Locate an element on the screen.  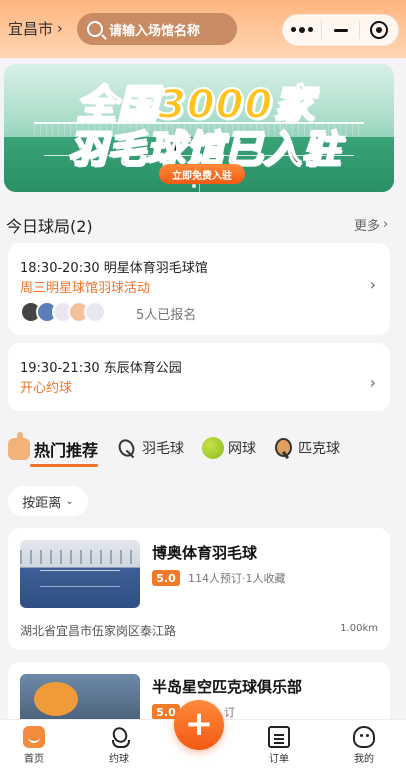
more-menu-button is located at coordinates (302, 30).